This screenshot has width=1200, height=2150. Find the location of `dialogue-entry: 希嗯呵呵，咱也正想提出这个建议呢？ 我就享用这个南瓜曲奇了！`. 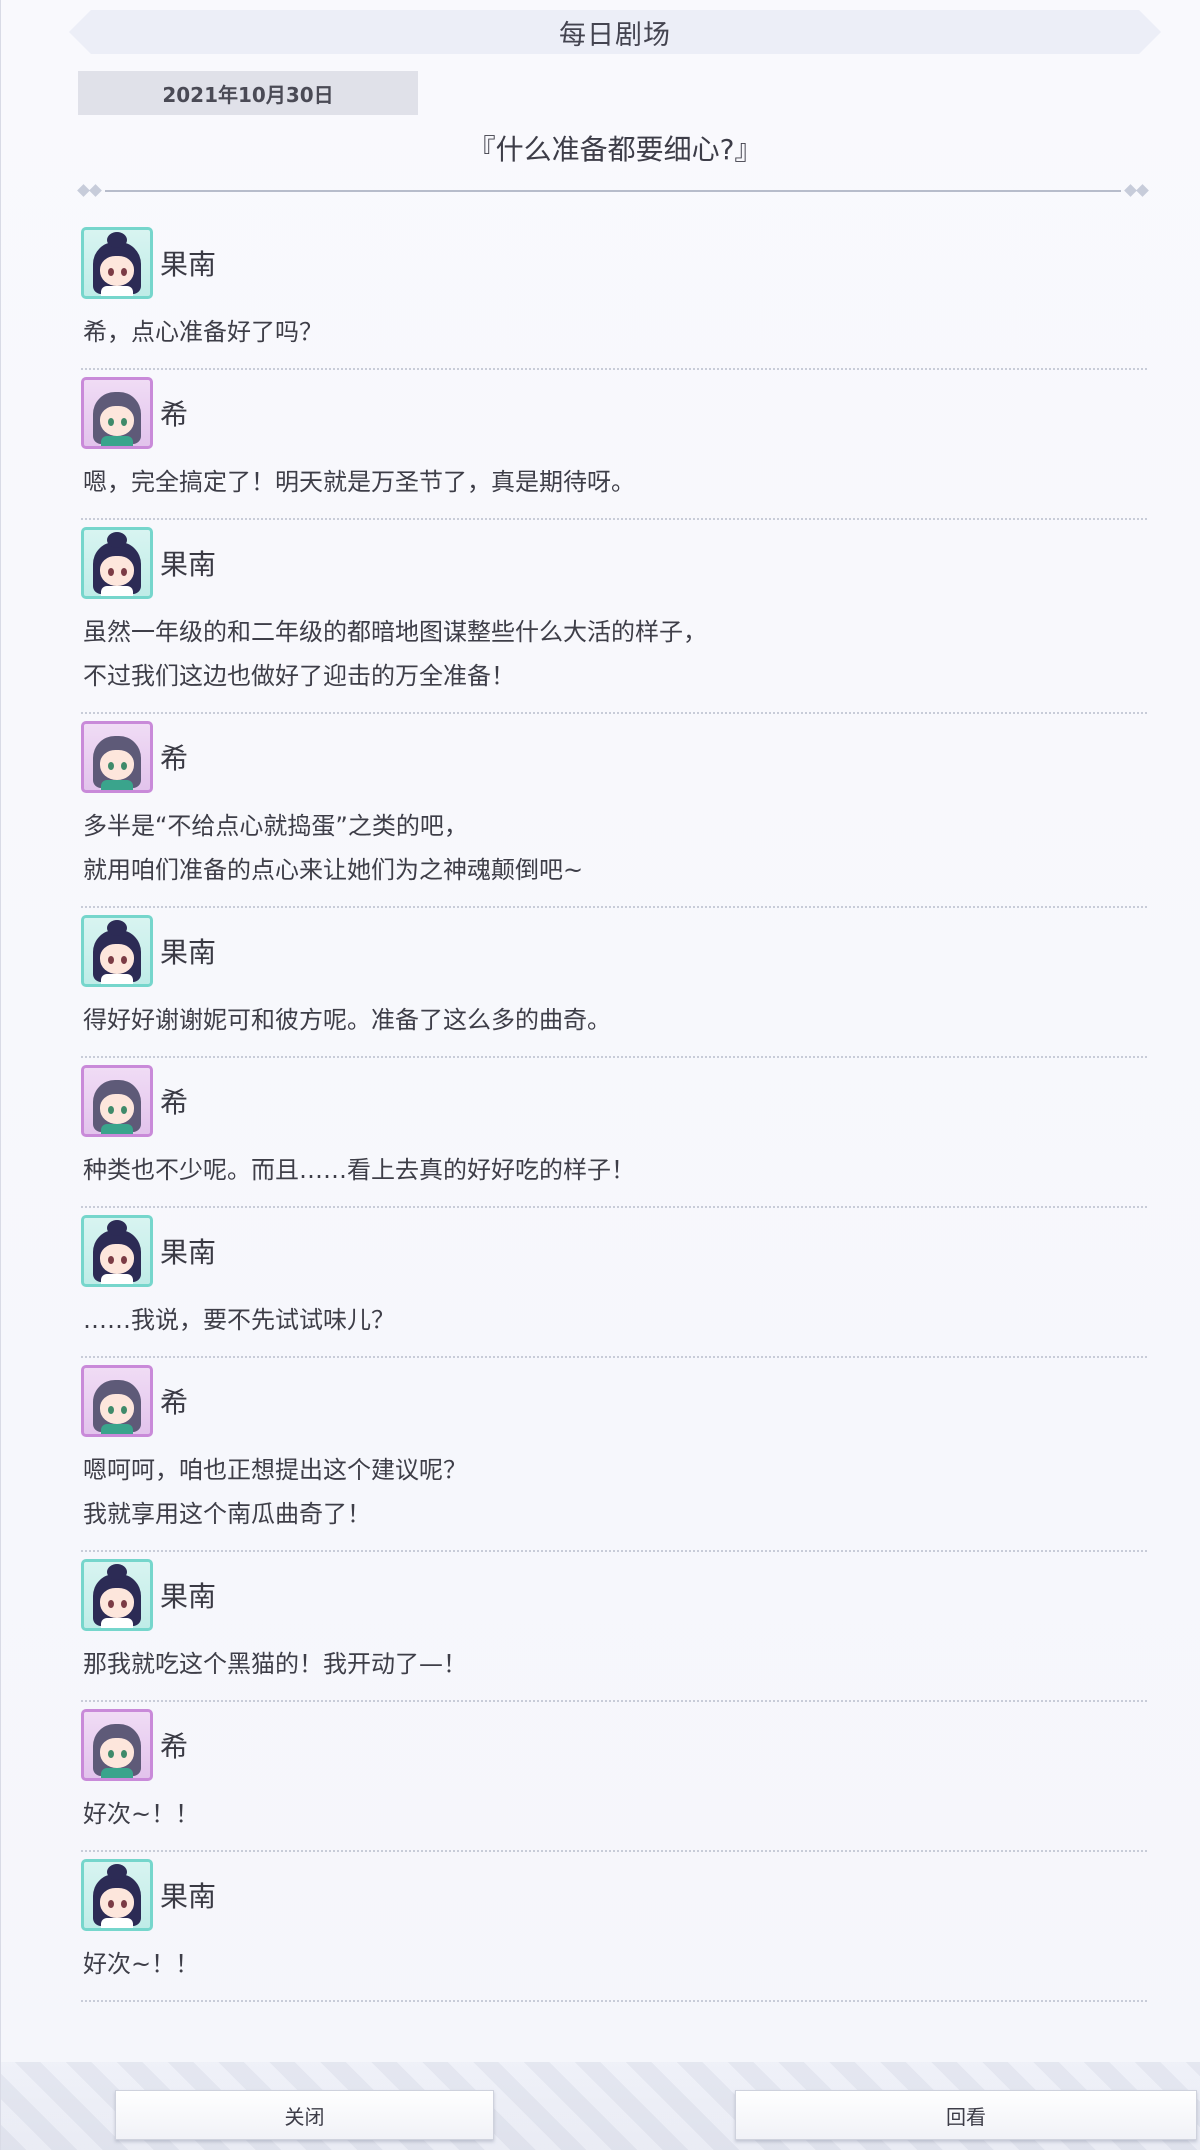

dialogue-entry: 希嗯呵呵，咱也正想提出这个建议呢？ 我就享用这个南瓜曲奇了！ is located at coordinates (614, 1455).